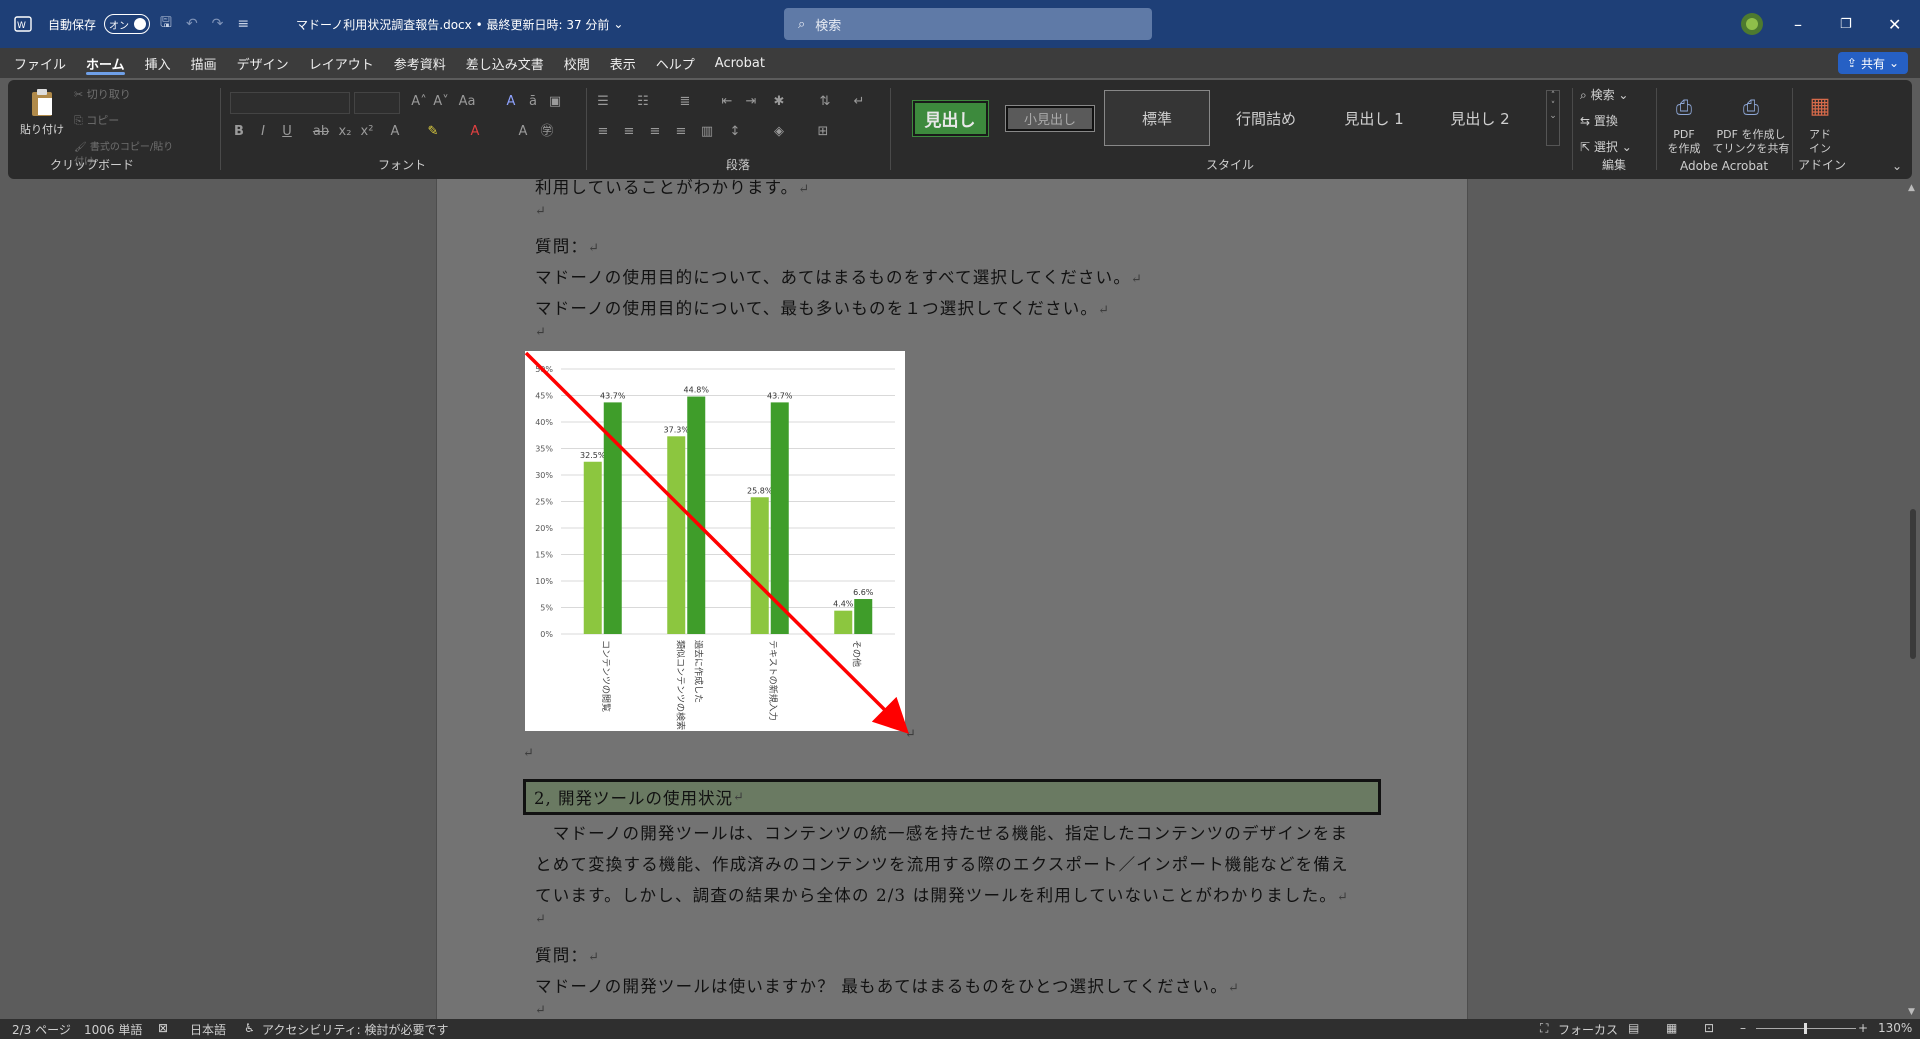  I want to click on avatar, so click(1752, 24).